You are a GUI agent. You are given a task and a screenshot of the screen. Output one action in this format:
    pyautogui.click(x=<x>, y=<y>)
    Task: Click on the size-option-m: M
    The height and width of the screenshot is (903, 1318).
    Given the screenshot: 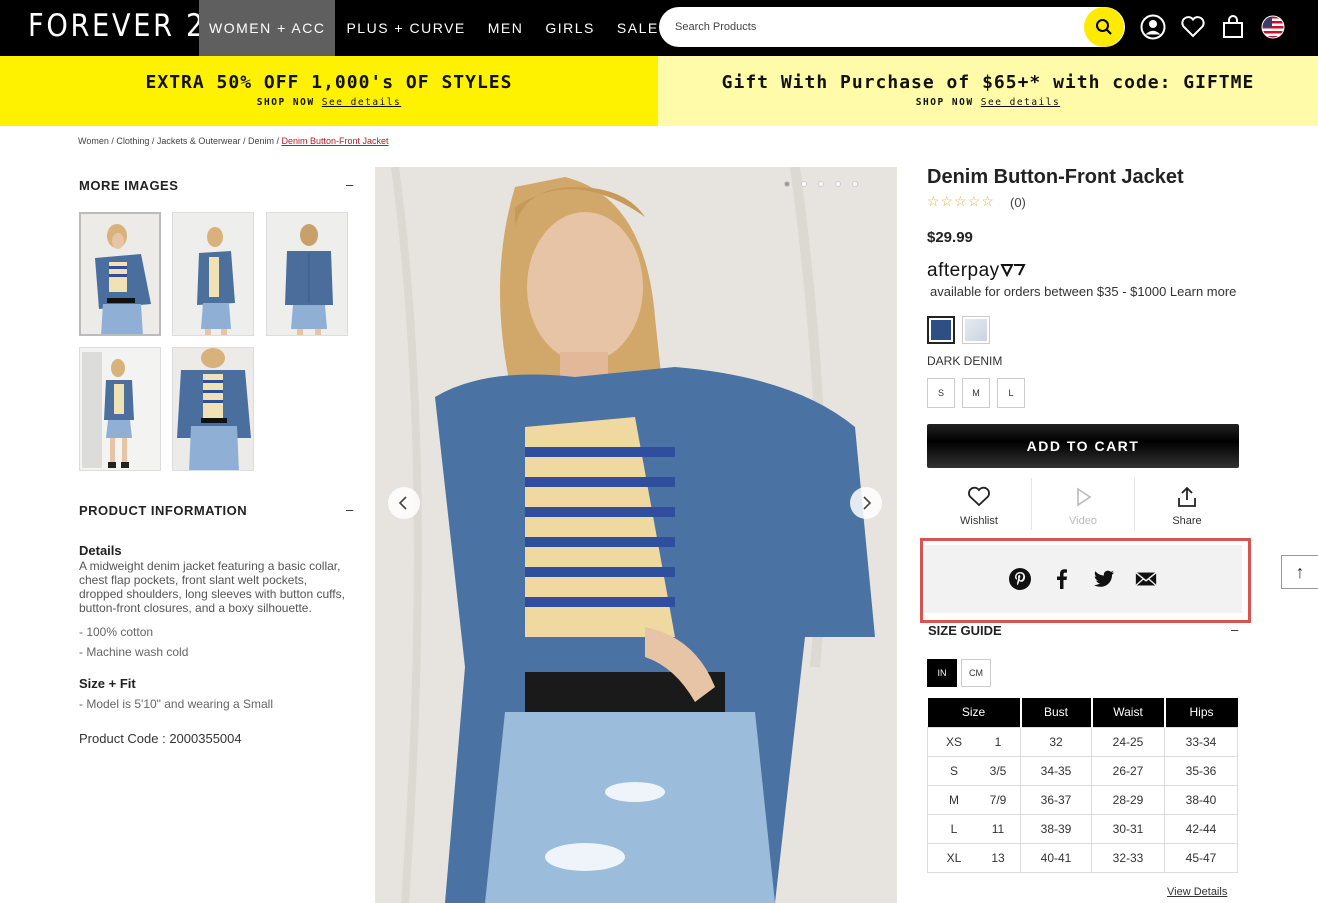 What is the action you would take?
    pyautogui.click(x=976, y=393)
    